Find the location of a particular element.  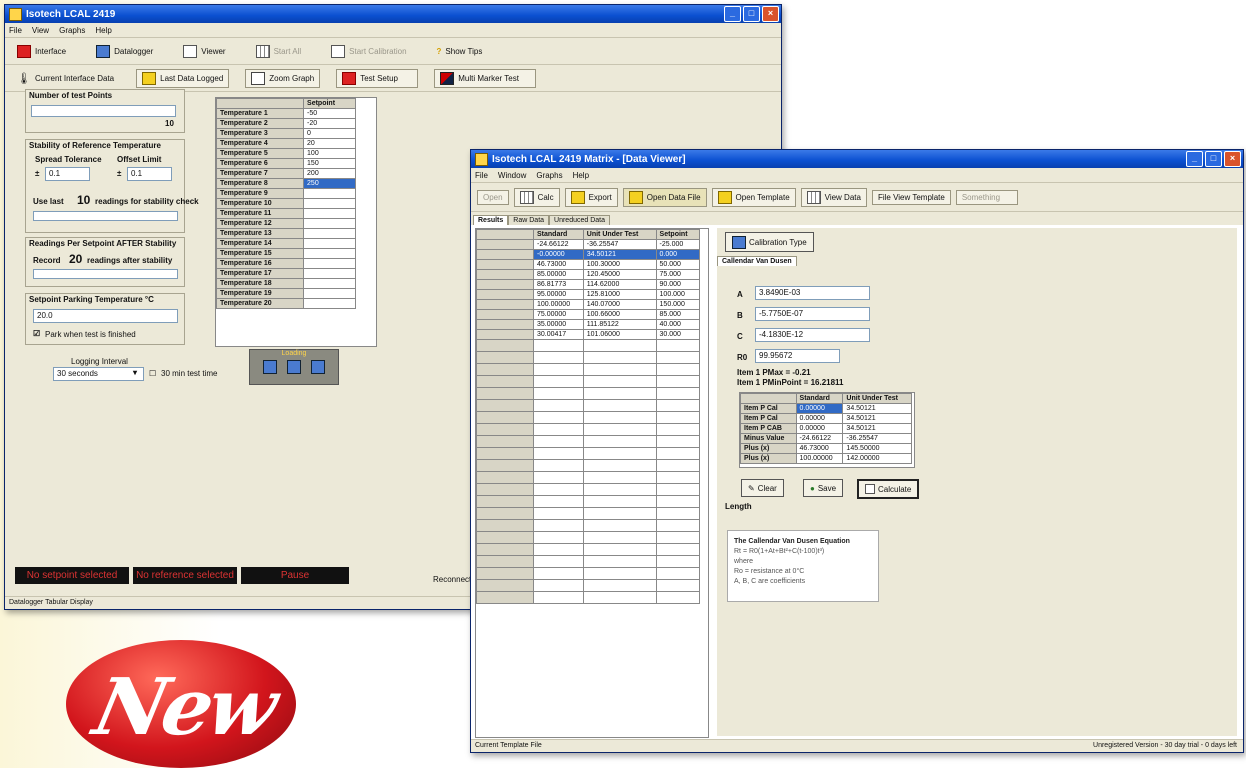

table-row: 85.00000 120.45000 75.000 is located at coordinates (588, 274).